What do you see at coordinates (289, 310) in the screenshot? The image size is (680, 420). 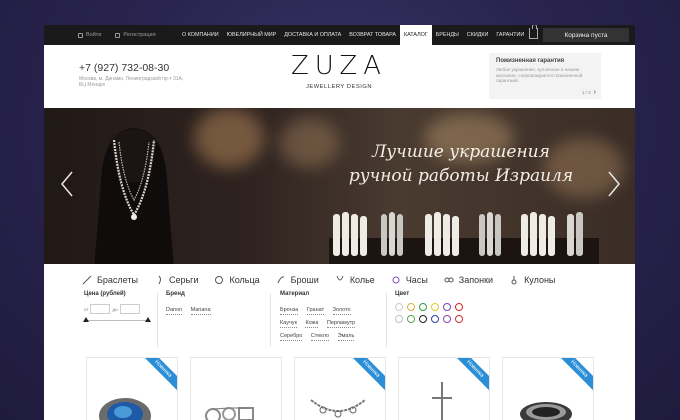 I see `material-option: Бронза` at bounding box center [289, 310].